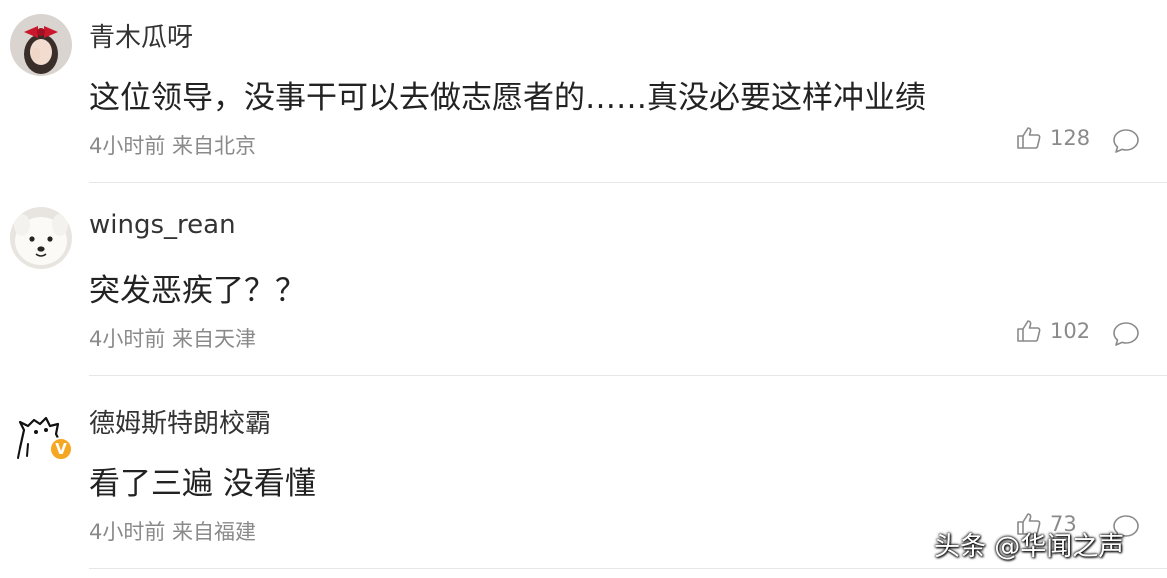  What do you see at coordinates (1070, 331) in the screenshot?
I see `like-count: 102` at bounding box center [1070, 331].